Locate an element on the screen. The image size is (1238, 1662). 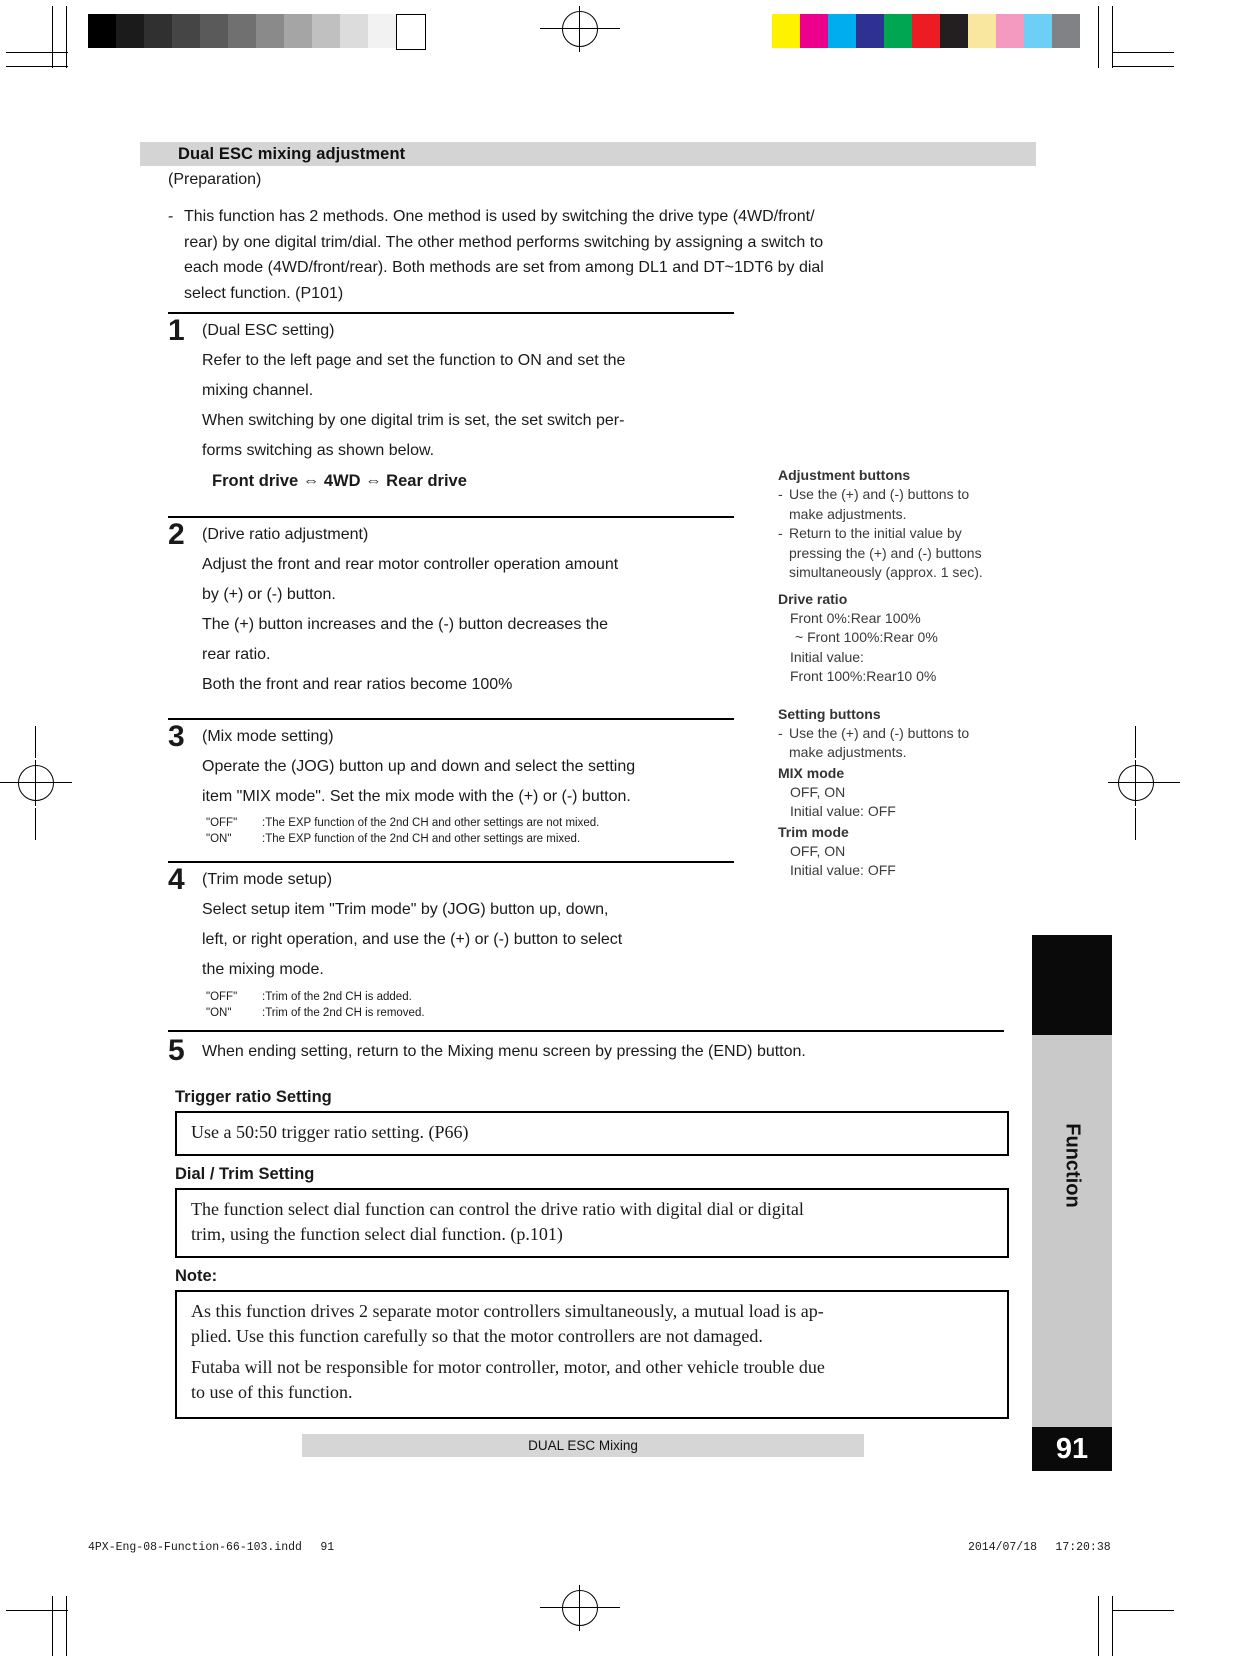
crop-mark-top-left-v is located at coordinates (52, 37).